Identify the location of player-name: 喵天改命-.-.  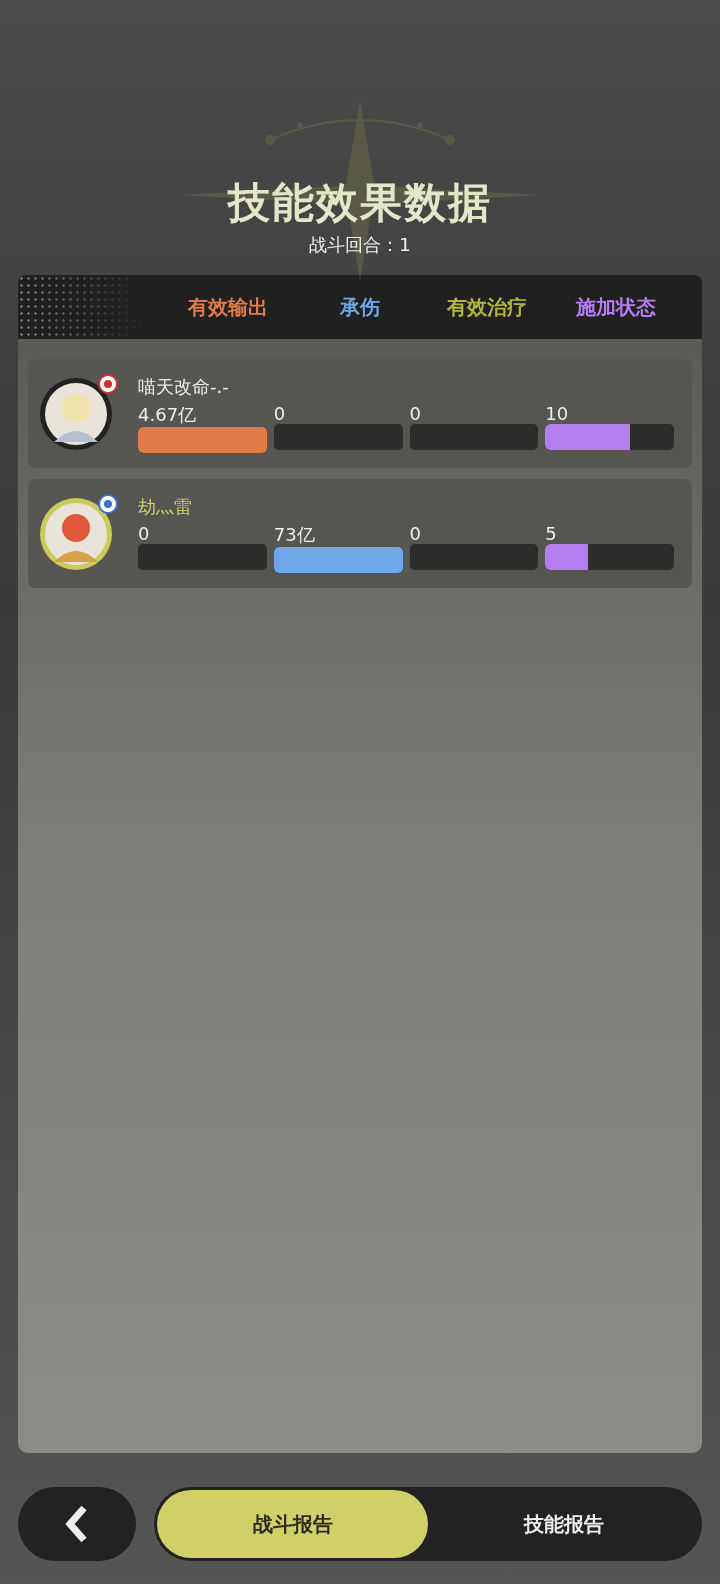
(184, 386).